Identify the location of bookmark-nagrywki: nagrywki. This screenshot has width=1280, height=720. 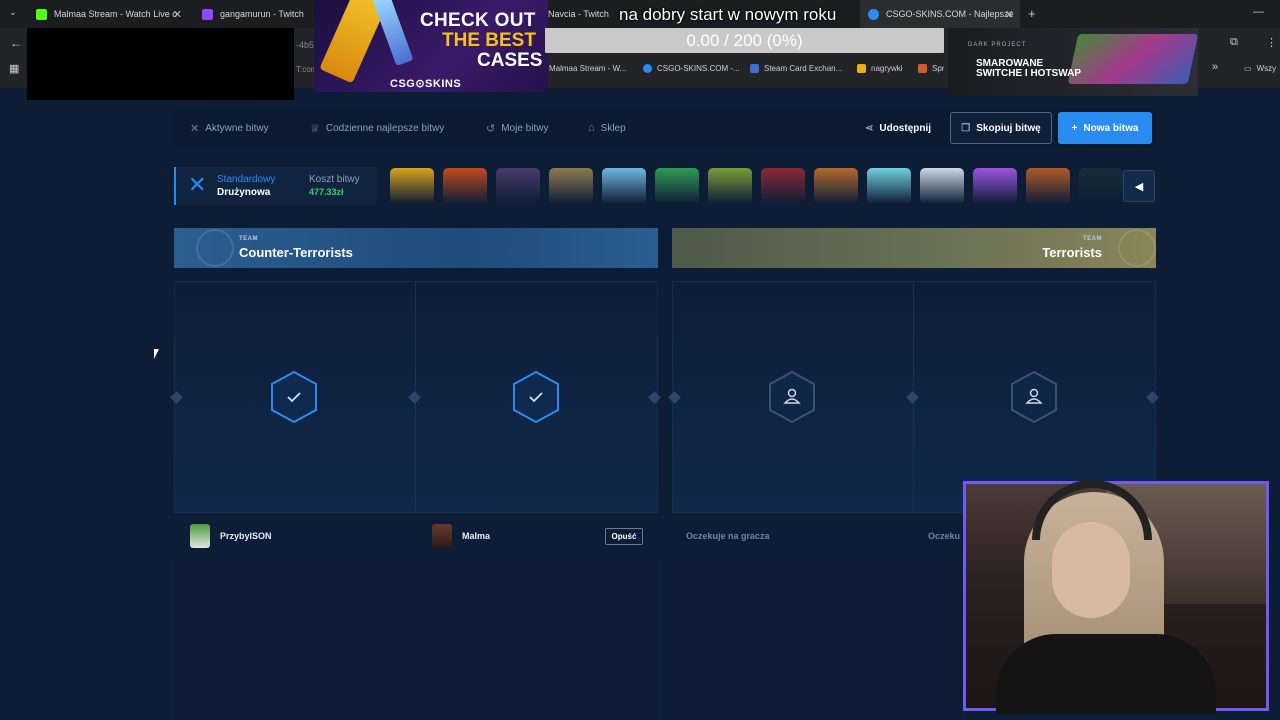
(880, 68).